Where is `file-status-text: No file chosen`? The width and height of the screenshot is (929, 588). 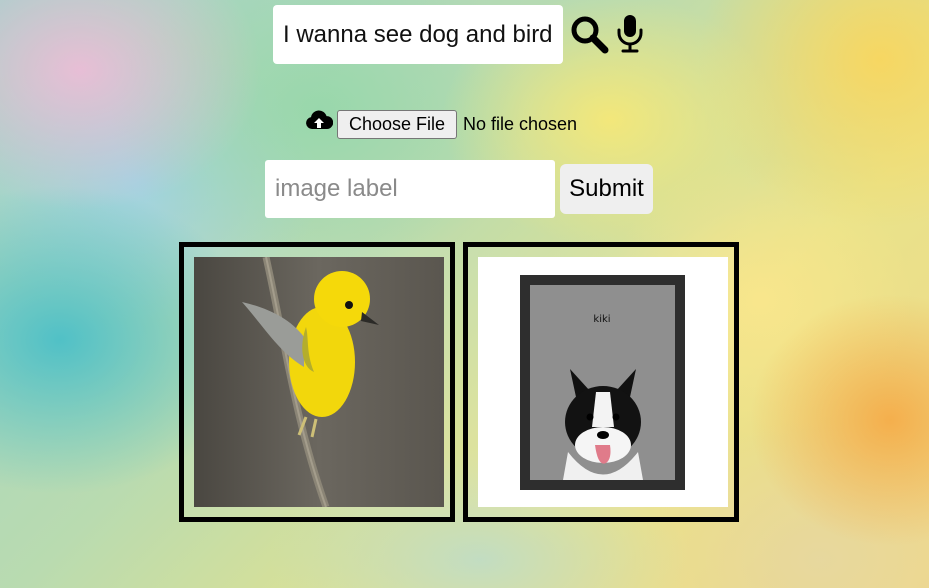 file-status-text: No file chosen is located at coordinates (520, 124).